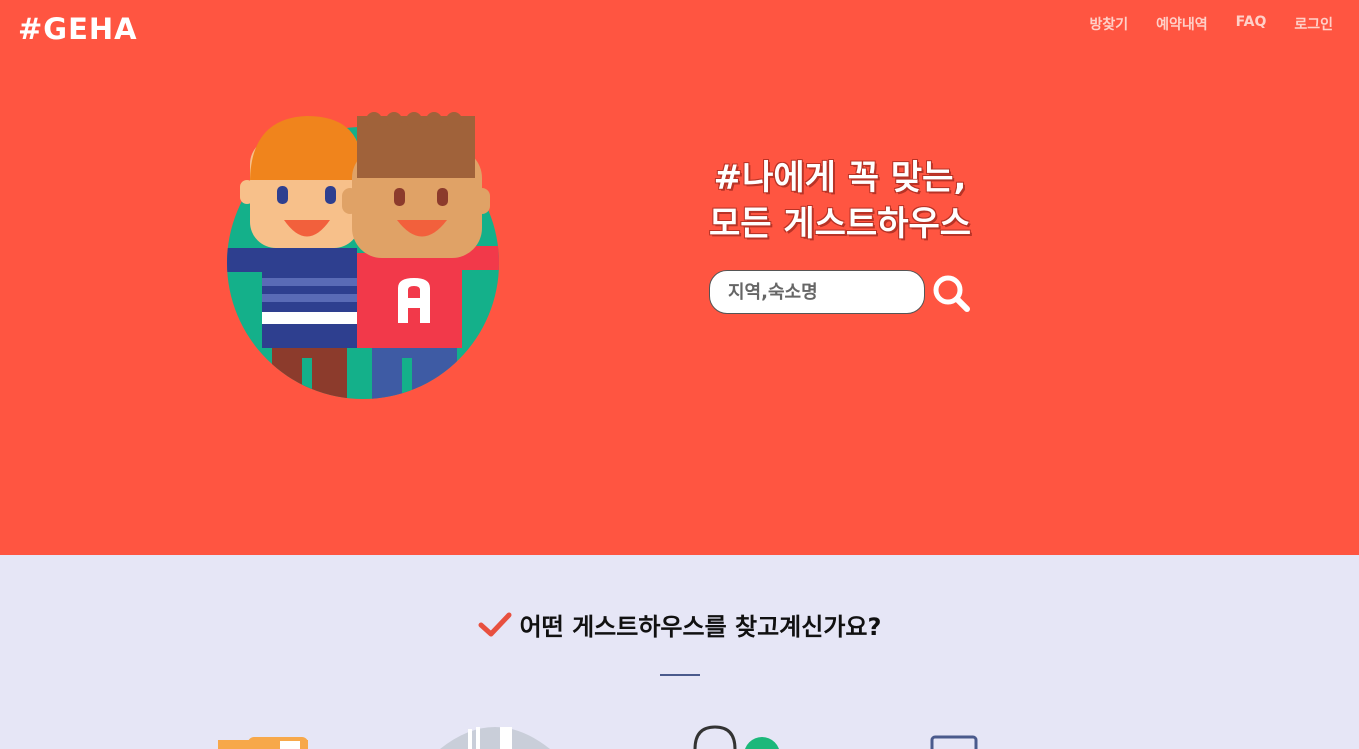 This screenshot has width=1359, height=749. I want to click on search-button, so click(951, 292).